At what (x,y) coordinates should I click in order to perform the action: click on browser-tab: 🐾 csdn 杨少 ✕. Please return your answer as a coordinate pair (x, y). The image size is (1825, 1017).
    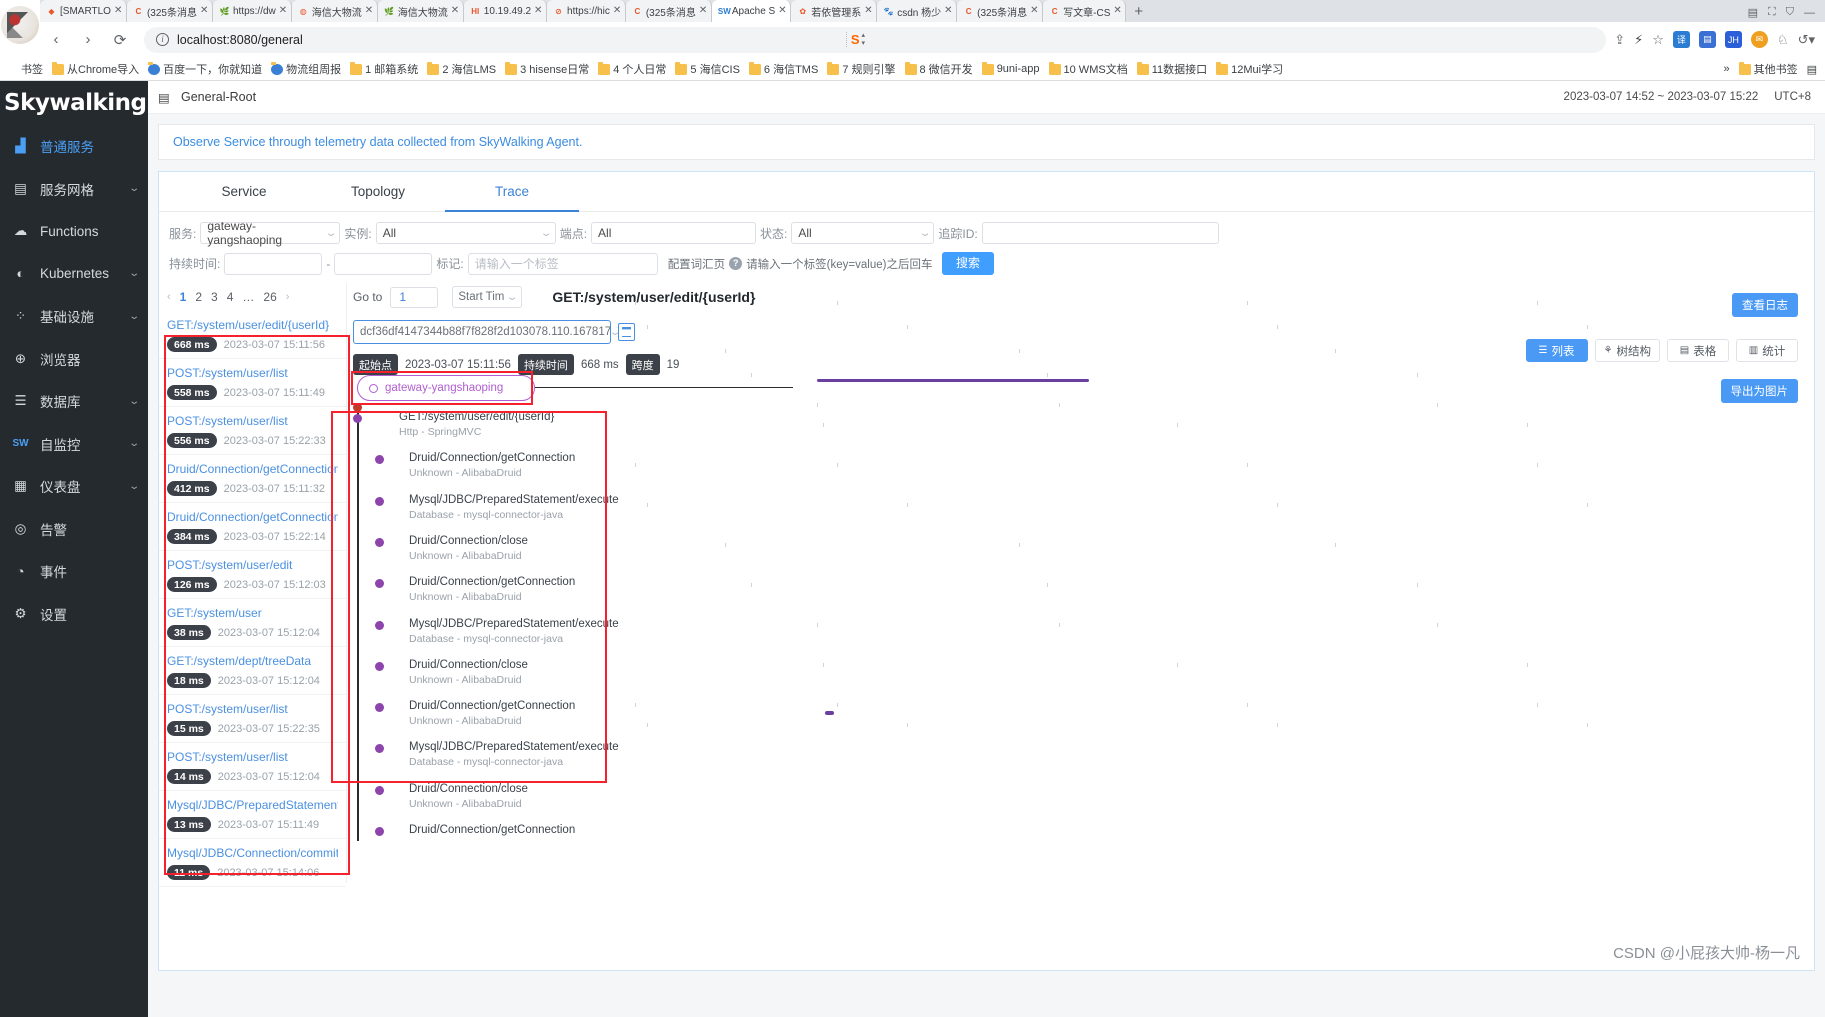
    Looking at the image, I should click on (917, 11).